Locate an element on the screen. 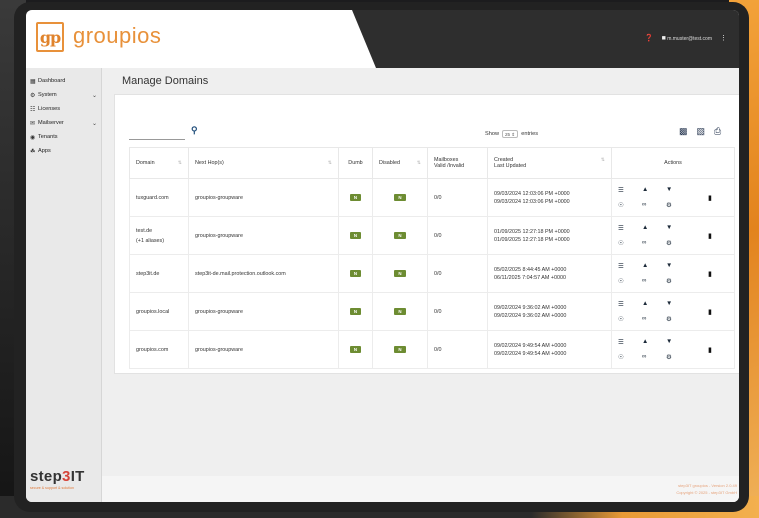  export-excel-icon: ▩ is located at coordinates (683, 131).